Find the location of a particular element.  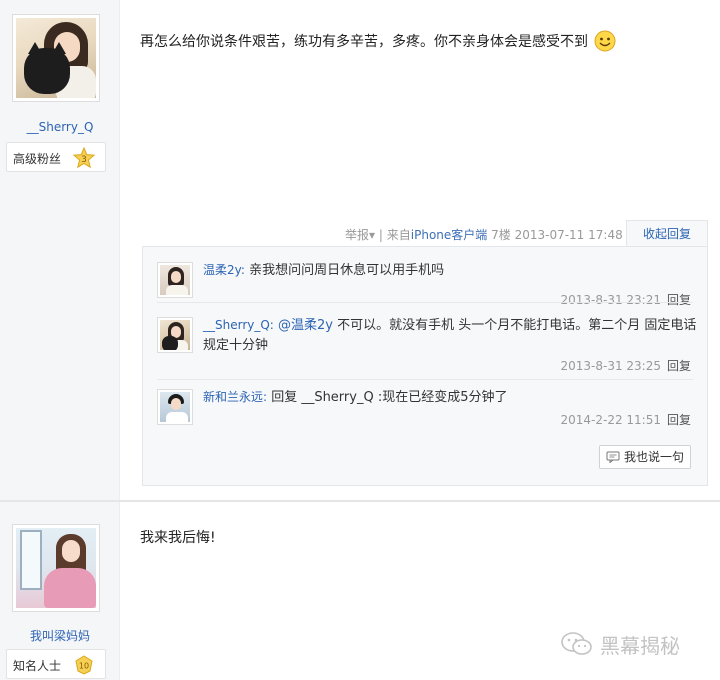

report-link: 举报 is located at coordinates (357, 235).